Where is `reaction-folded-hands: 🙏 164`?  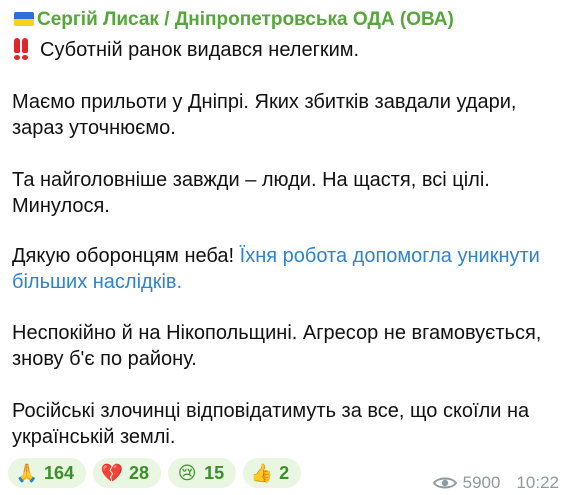 reaction-folded-hands: 🙏 164 is located at coordinates (47, 473).